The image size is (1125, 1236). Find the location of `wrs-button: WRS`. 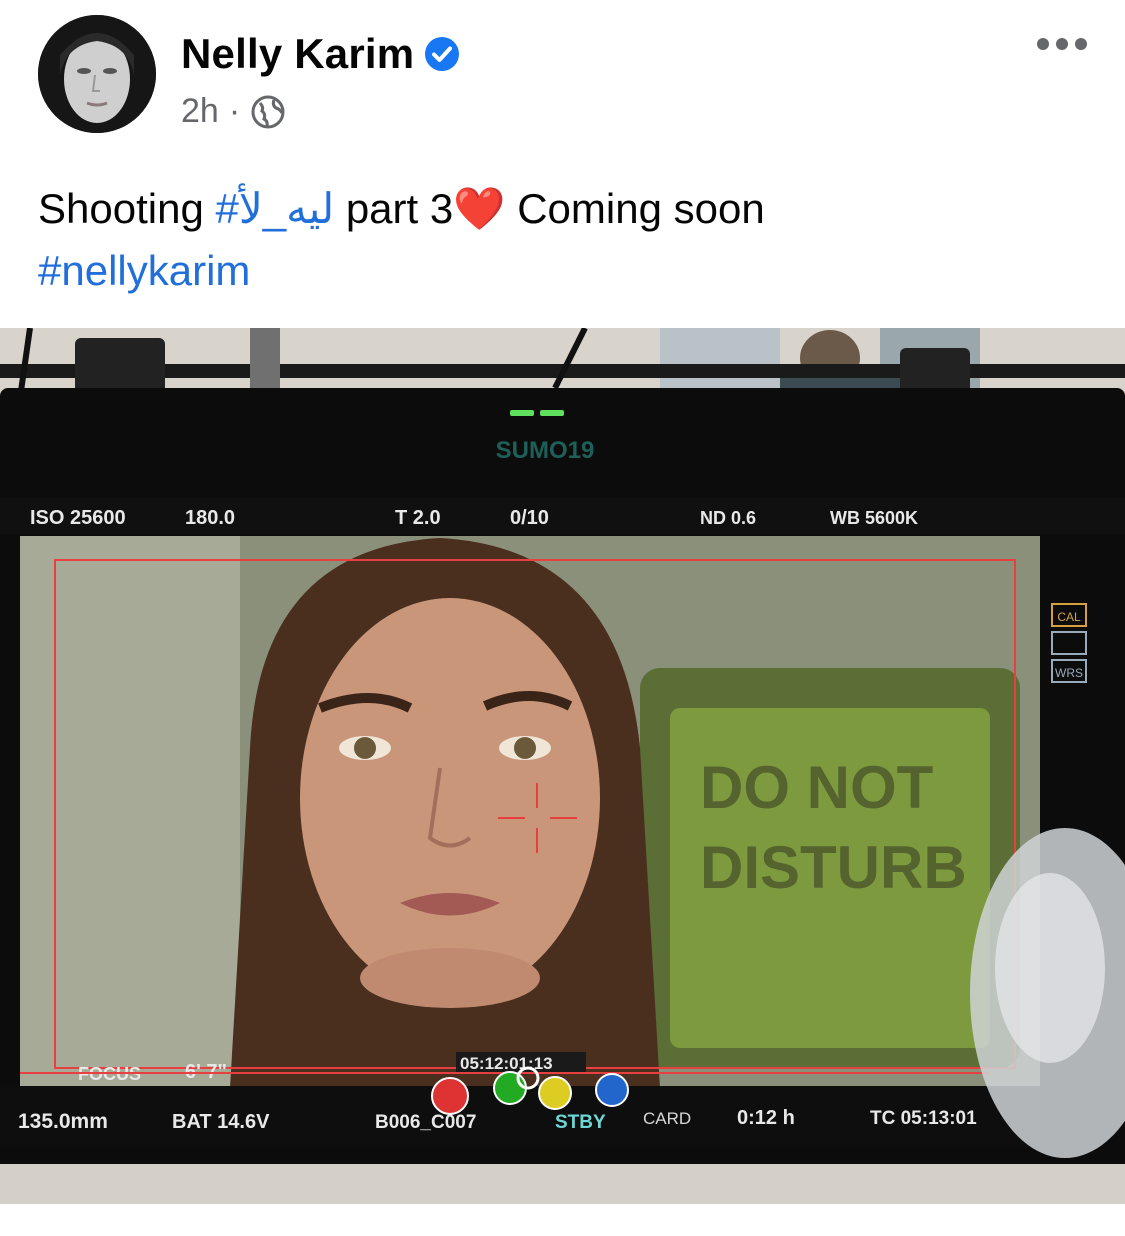

wrs-button: WRS is located at coordinates (1069, 673).